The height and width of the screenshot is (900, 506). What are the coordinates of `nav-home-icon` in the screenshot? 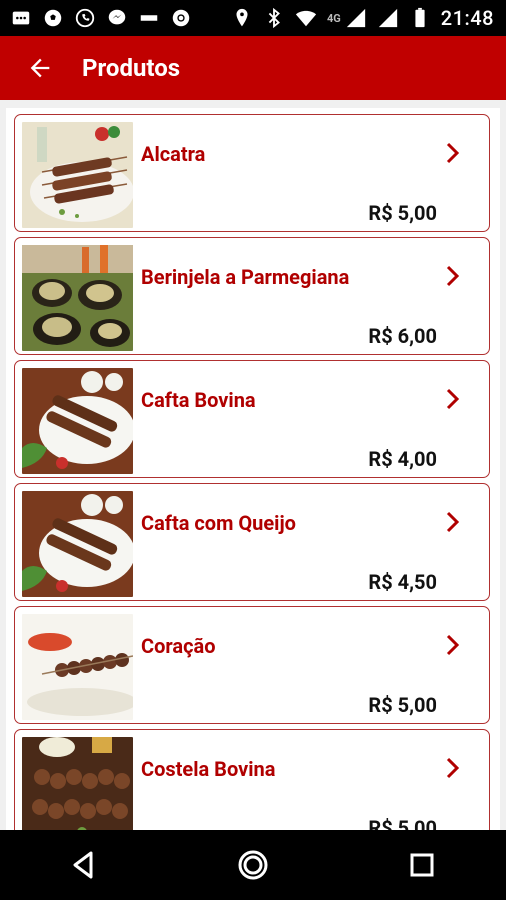 It's located at (253, 865).